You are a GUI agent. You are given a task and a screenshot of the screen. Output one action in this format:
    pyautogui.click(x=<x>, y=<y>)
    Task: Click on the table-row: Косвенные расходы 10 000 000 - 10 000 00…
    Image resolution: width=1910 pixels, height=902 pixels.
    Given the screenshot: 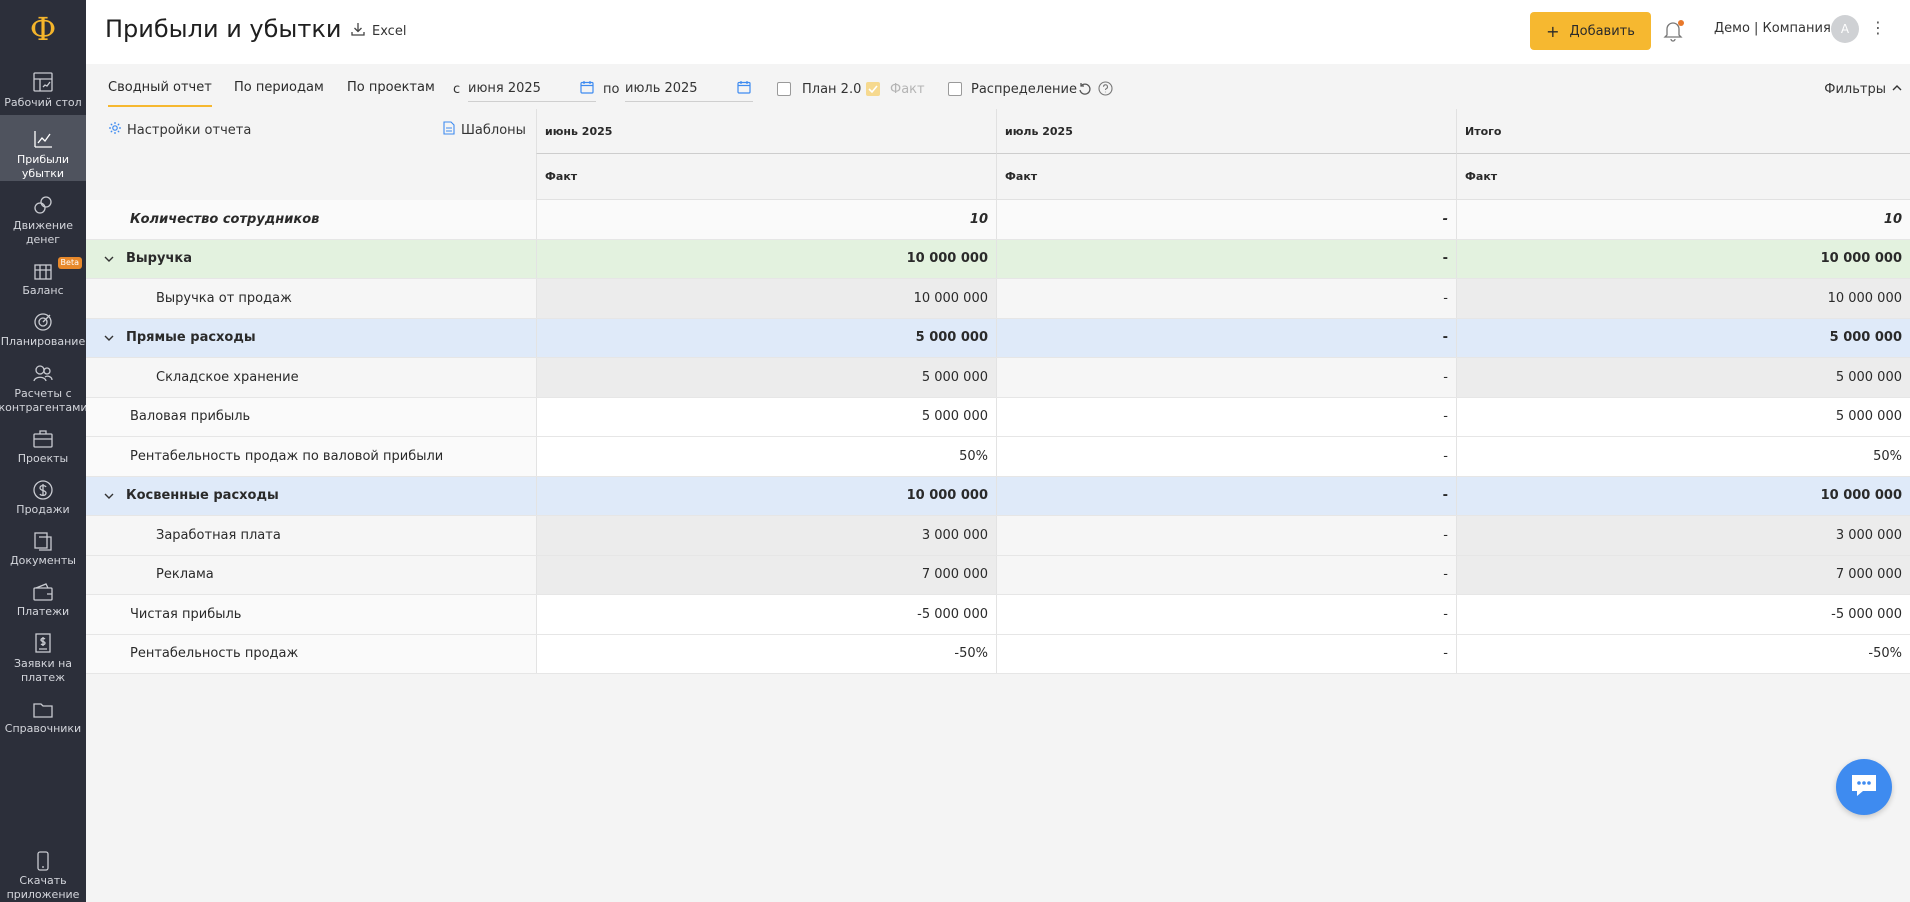 What is the action you would take?
    pyautogui.click(x=998, y=496)
    